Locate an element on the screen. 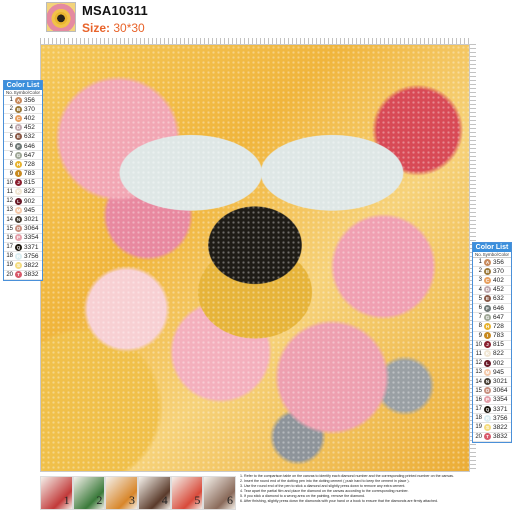 Image resolution: width=512 pixels, height=512 pixels. color-number: 8 is located at coordinates (480, 326).